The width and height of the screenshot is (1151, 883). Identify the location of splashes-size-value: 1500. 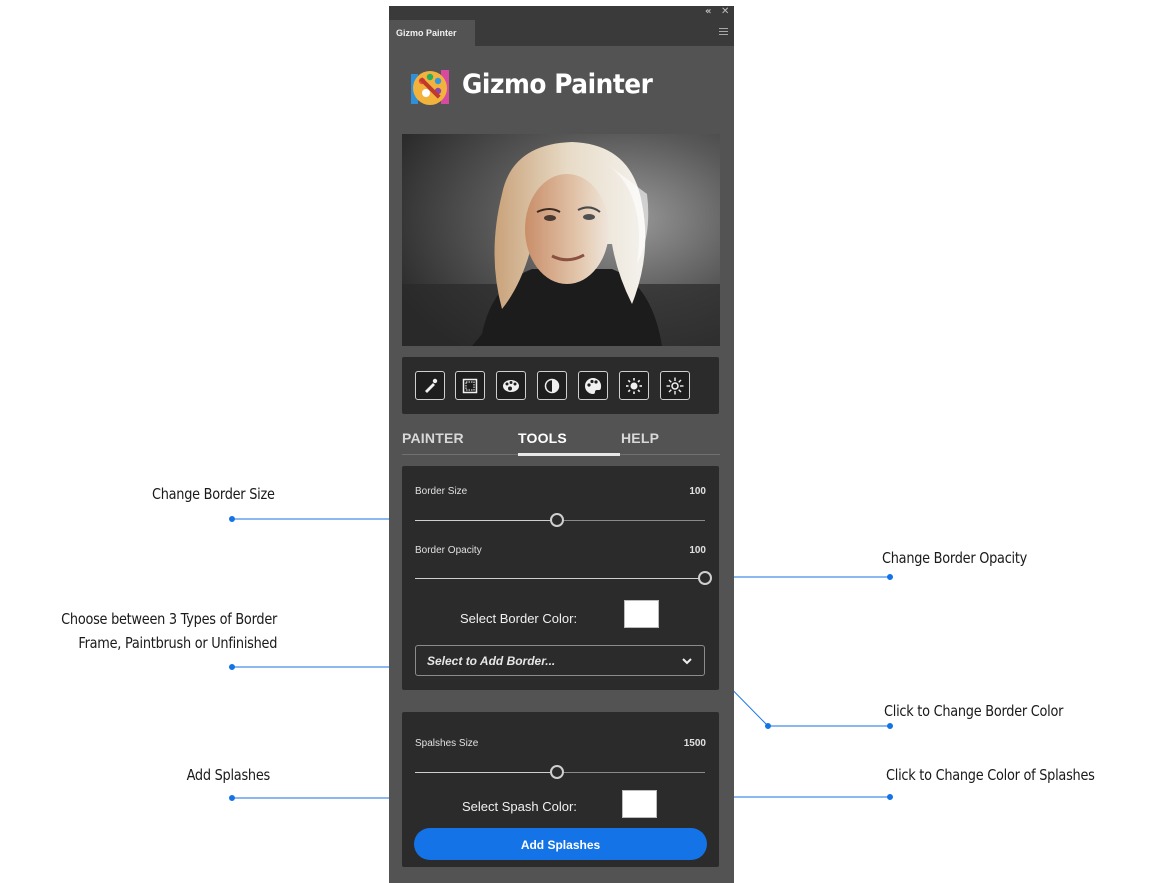
(694, 743).